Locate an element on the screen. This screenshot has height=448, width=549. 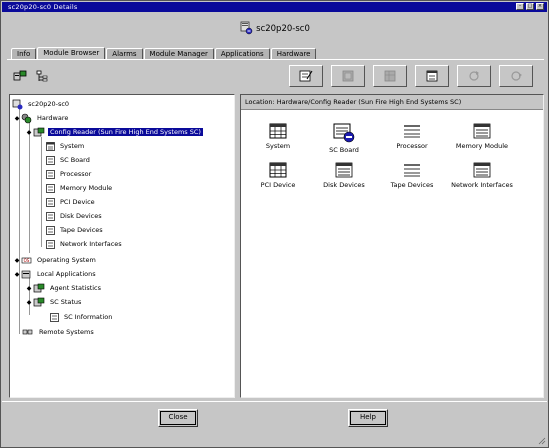
hierarchy-view-icon is located at coordinates (42, 76).